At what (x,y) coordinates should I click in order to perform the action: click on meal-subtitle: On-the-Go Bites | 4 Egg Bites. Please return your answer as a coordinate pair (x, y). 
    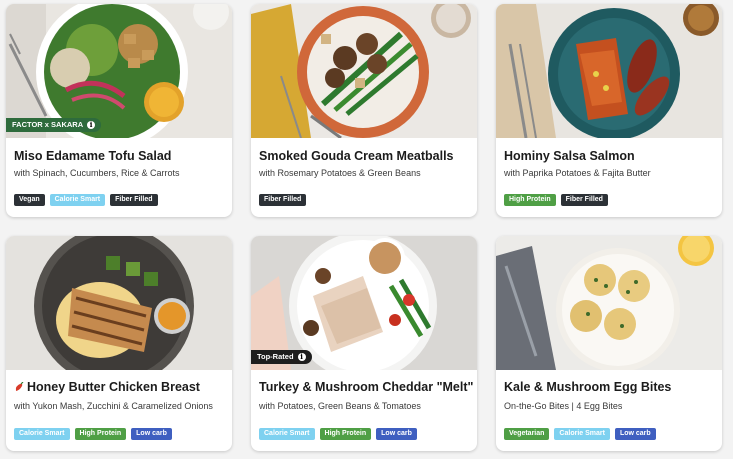
    Looking at the image, I should click on (563, 406).